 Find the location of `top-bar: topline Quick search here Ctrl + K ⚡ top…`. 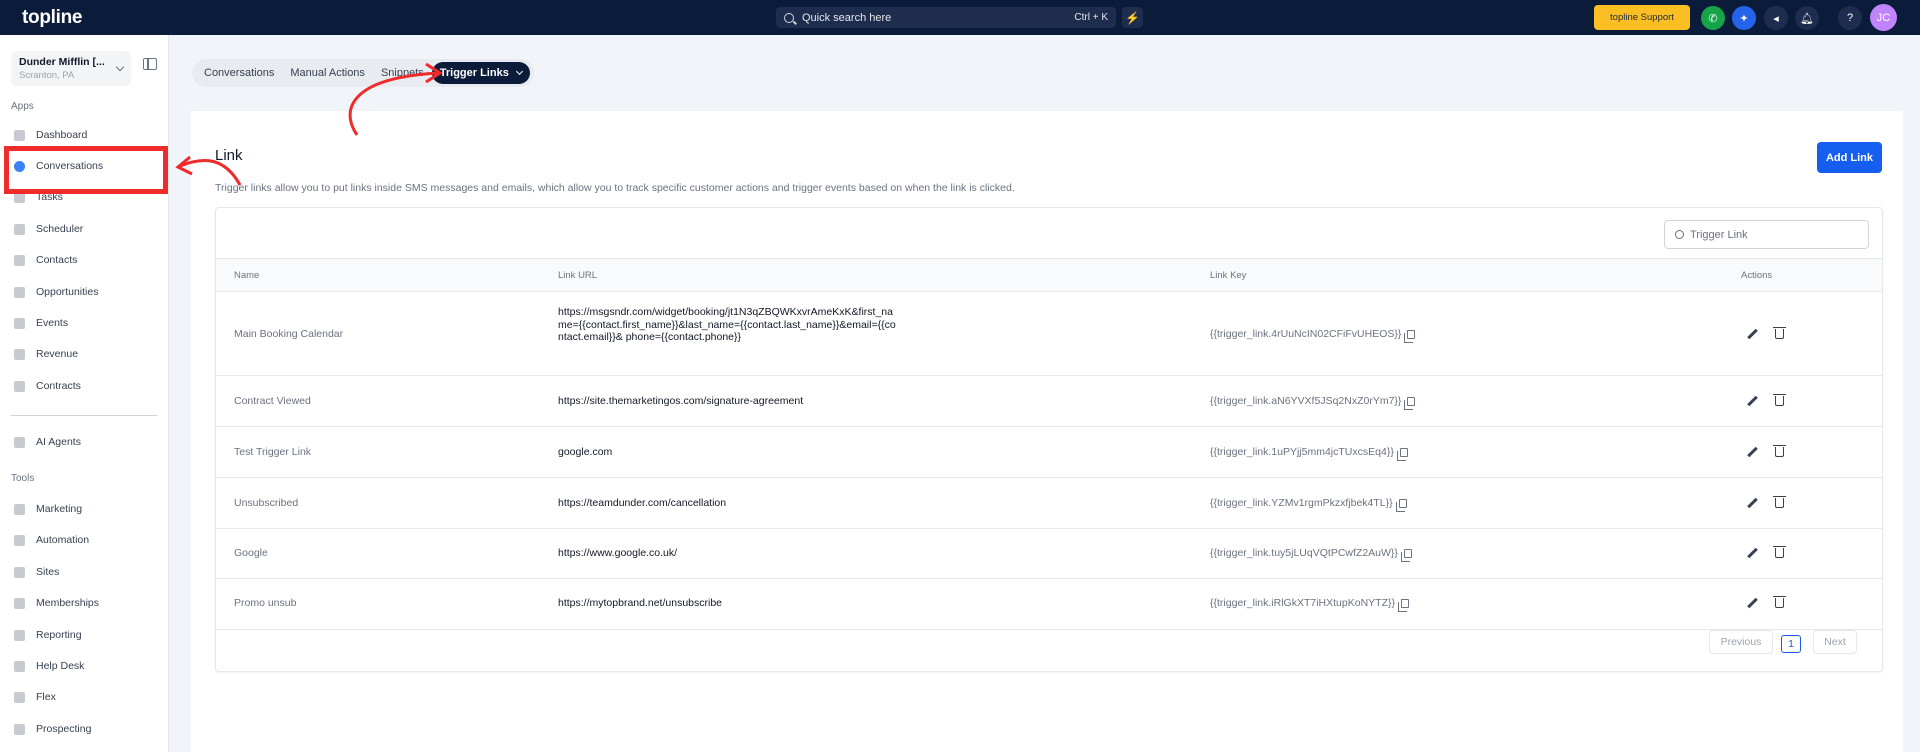

top-bar: topline Quick search here Ctrl + K ⚡ top… is located at coordinates (960, 17).